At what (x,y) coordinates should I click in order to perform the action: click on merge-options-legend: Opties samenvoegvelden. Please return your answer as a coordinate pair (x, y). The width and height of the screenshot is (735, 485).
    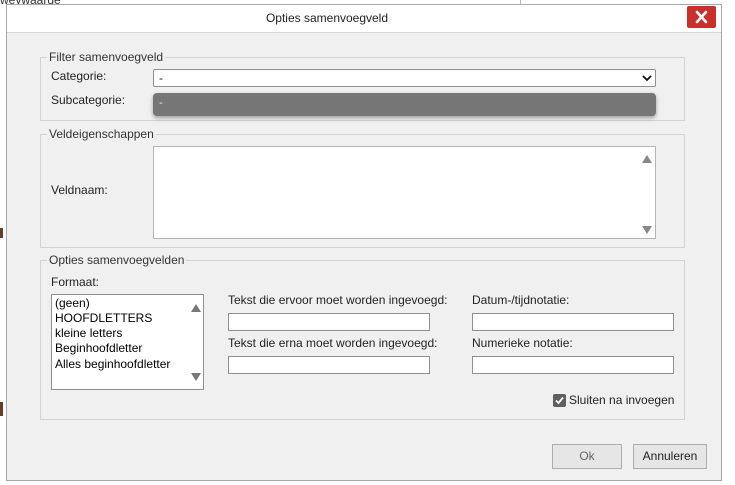
    Looking at the image, I should click on (117, 260).